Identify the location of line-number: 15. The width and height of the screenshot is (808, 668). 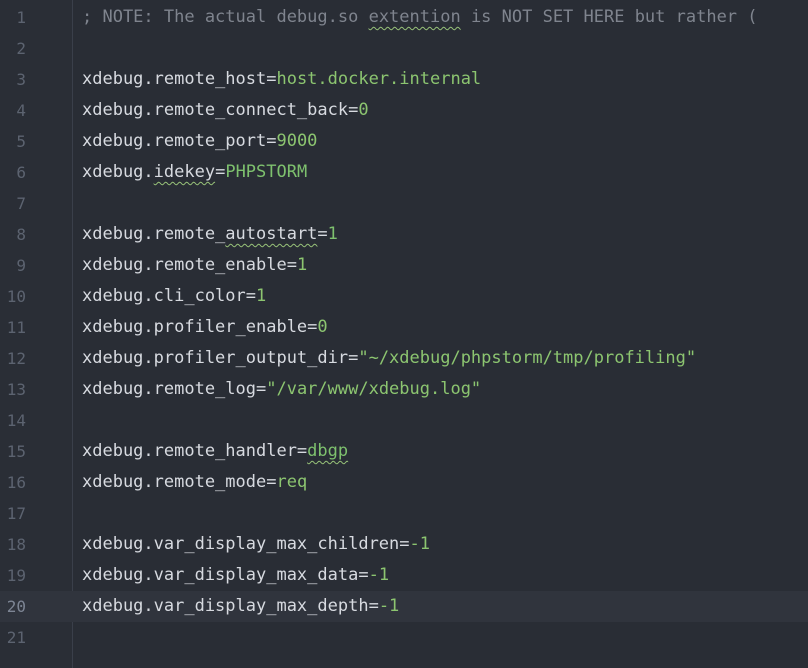
(16, 451).